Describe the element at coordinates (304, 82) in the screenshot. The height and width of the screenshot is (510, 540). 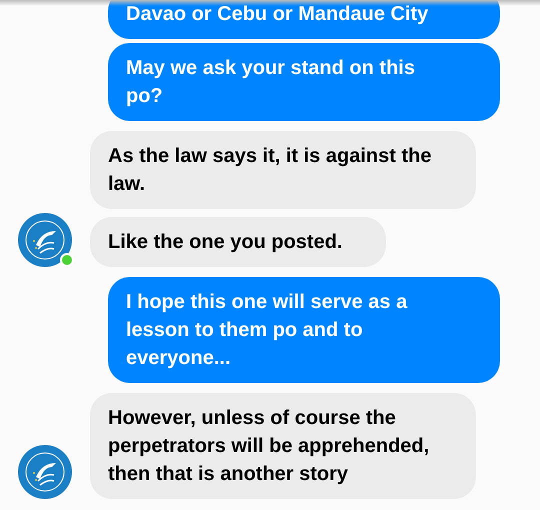
I see `sent-message: May we ask your stand on this po?` at that location.